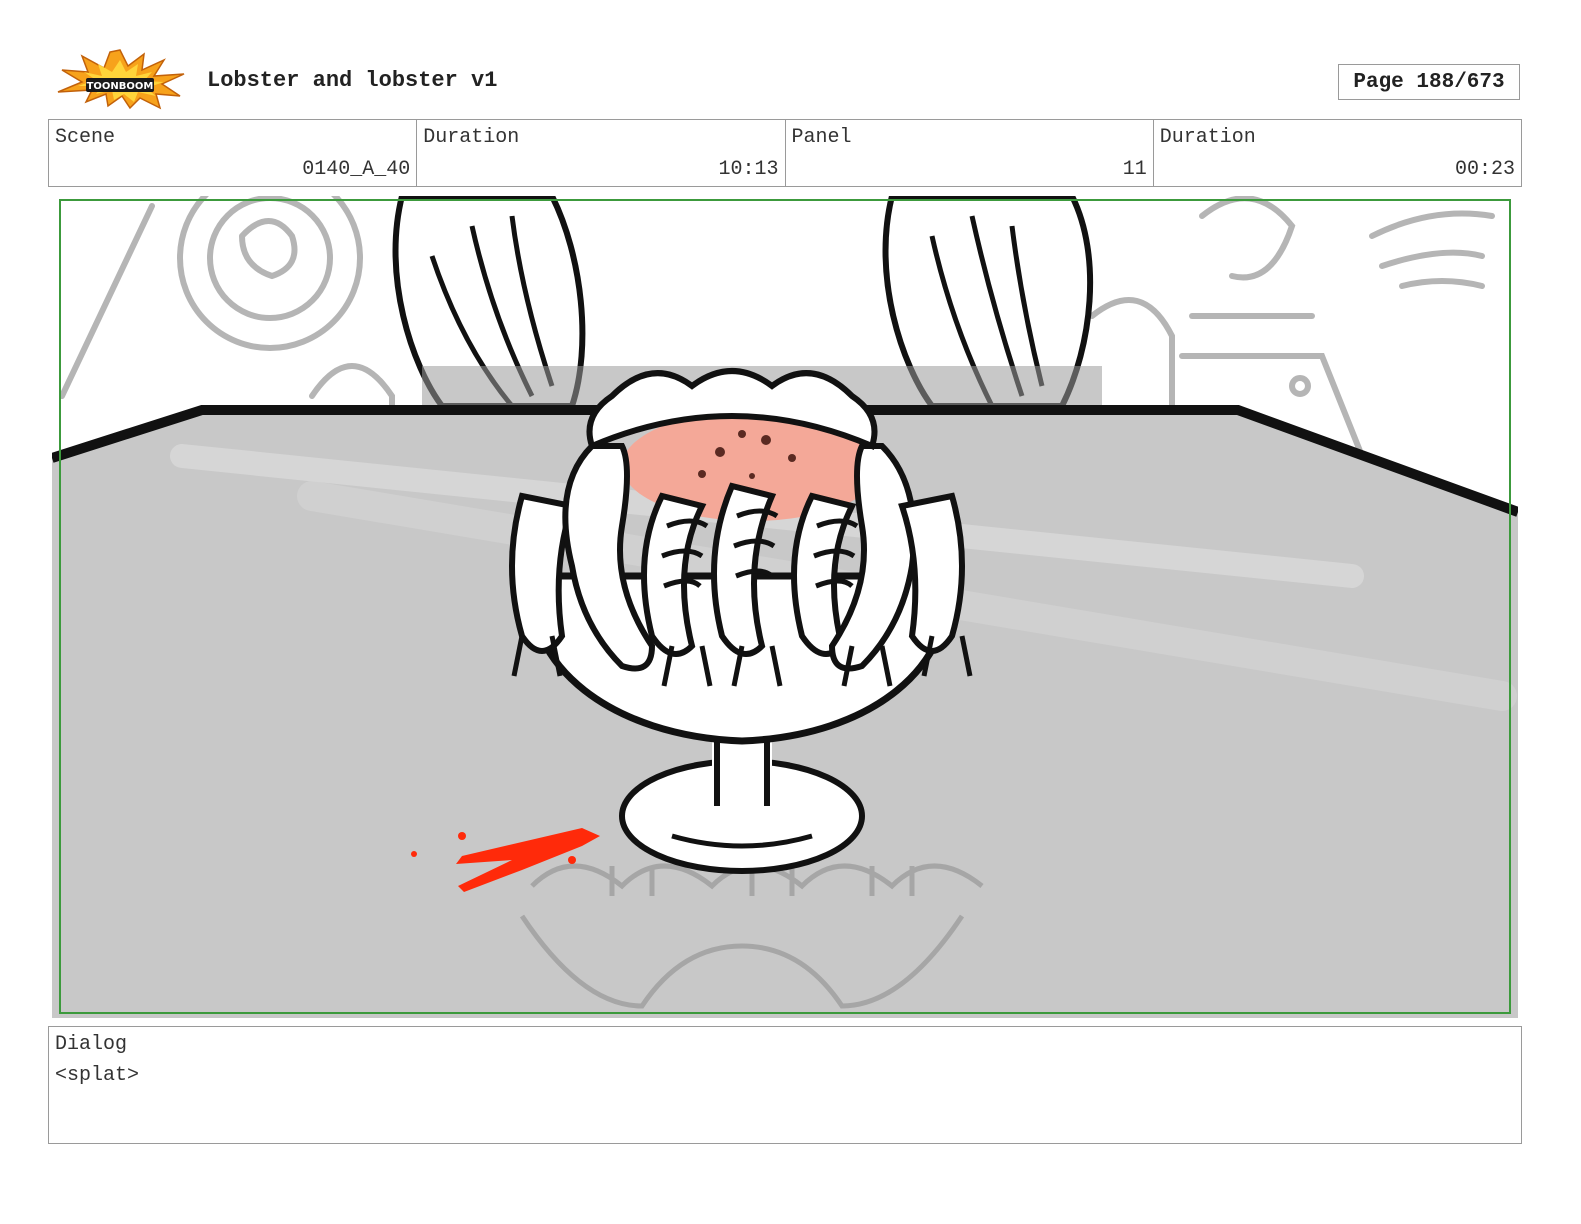 The image size is (1581, 1224). I want to click on toonboom-logo: TOONBOOM, so click(120, 79).